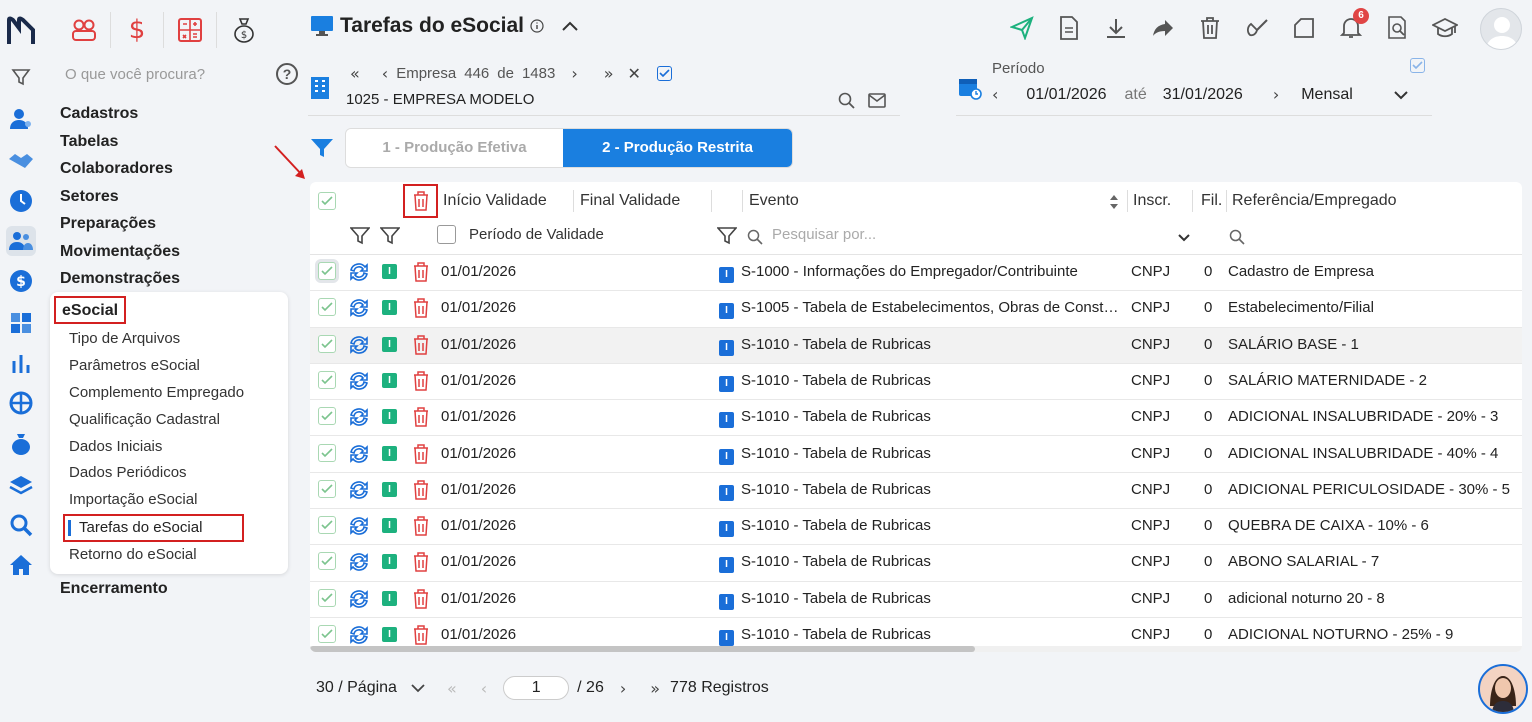  Describe the element at coordinates (21, 443) in the screenshot. I see `money-bag-icon` at that location.